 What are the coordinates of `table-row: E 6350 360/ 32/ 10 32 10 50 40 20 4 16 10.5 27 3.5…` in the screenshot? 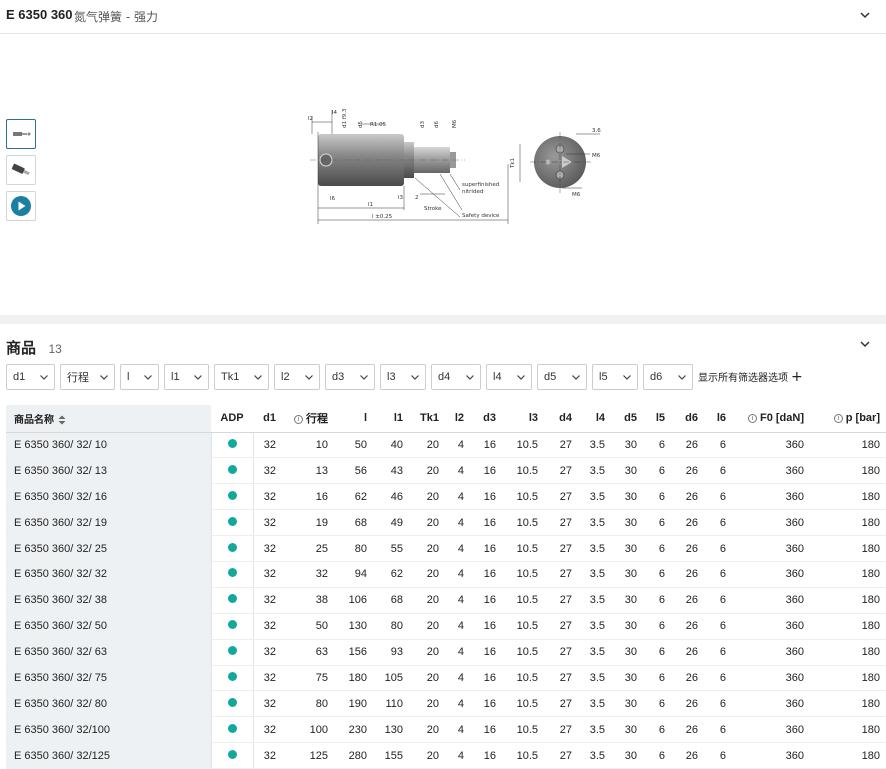 It's located at (446, 445).